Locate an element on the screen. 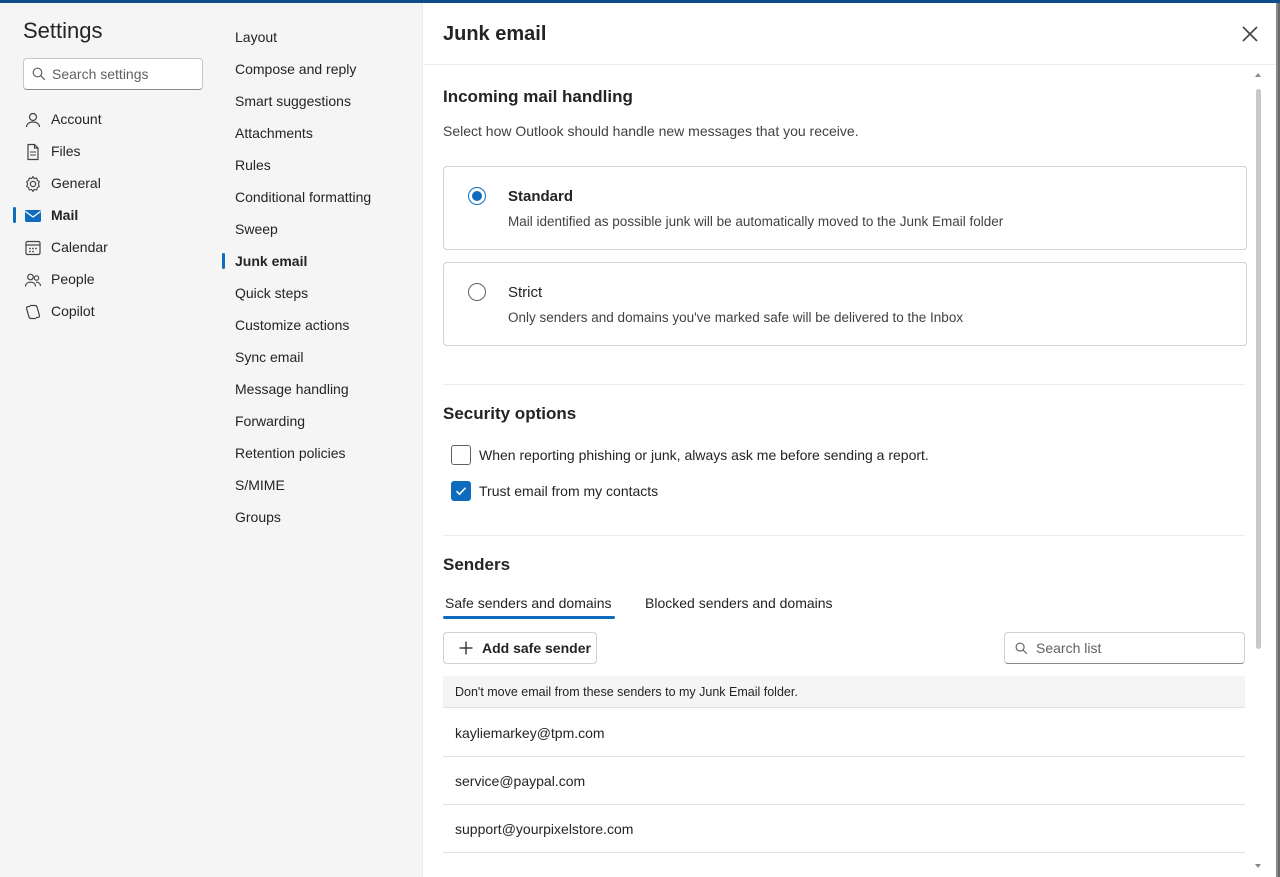 This screenshot has height=877, width=1280. menu-item-forwarding: Forwarding is located at coordinates (270, 421).